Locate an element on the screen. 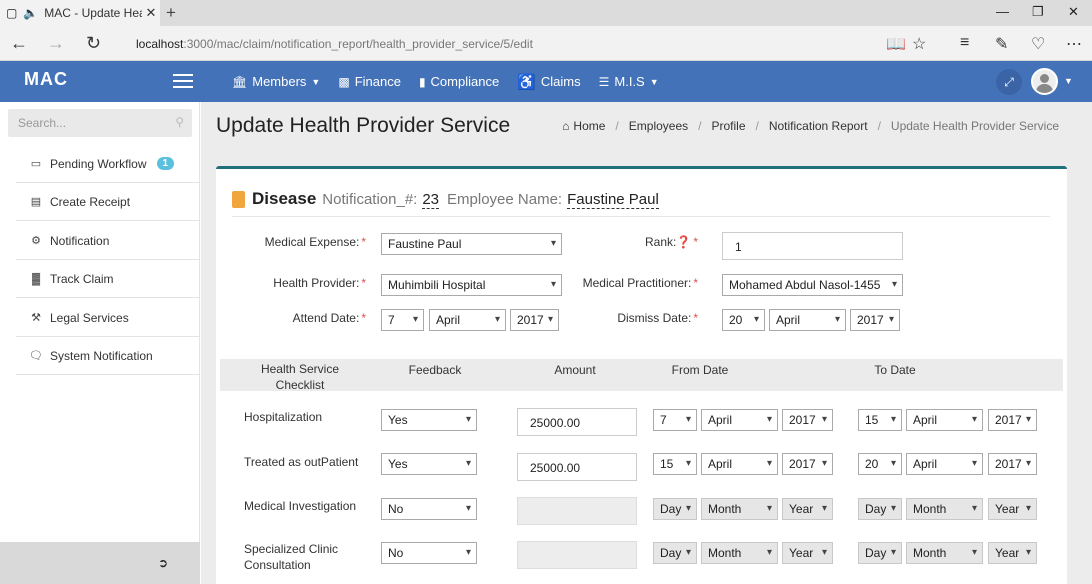 This screenshot has height=584, width=1092. receipt-icon: ▤ is located at coordinates (36, 202).